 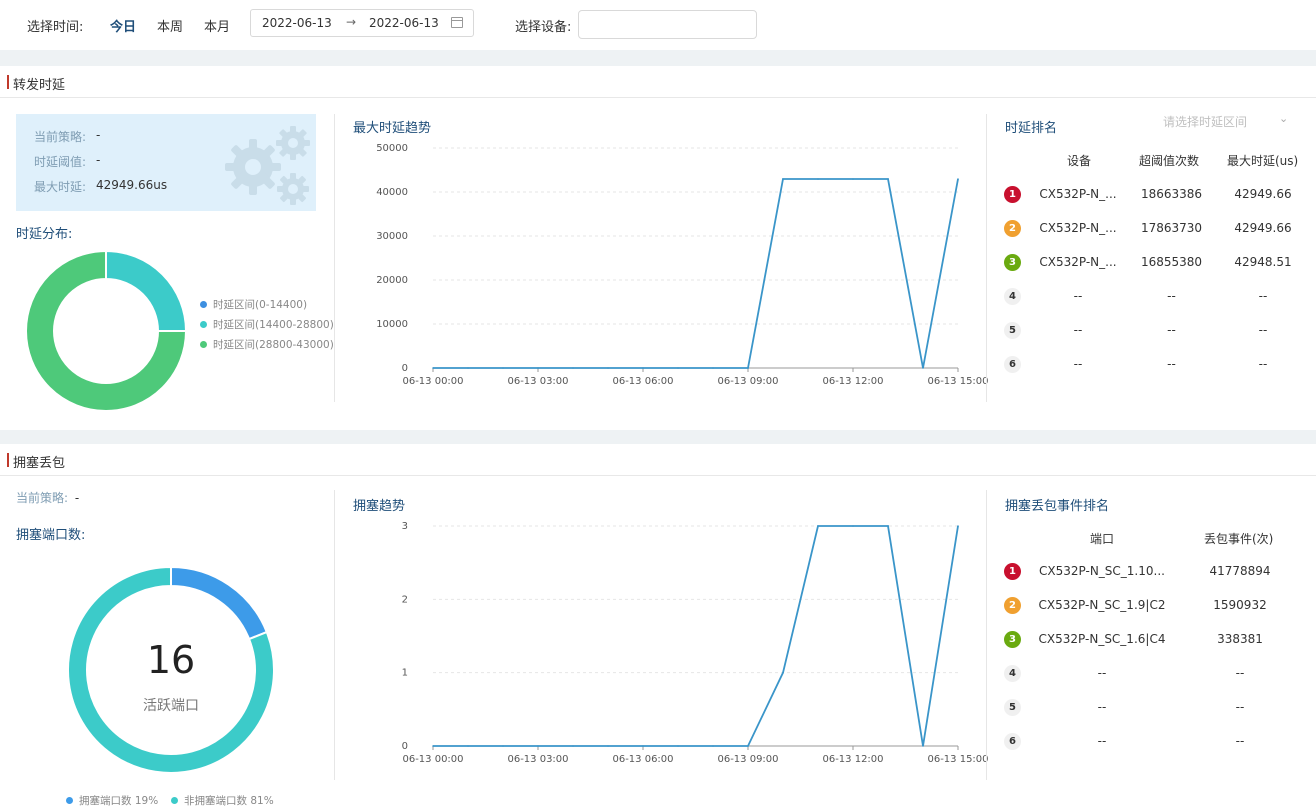 I want to click on rank-port-cell: CX532P-N_SC_1.9|C2, so click(x=1102, y=605).